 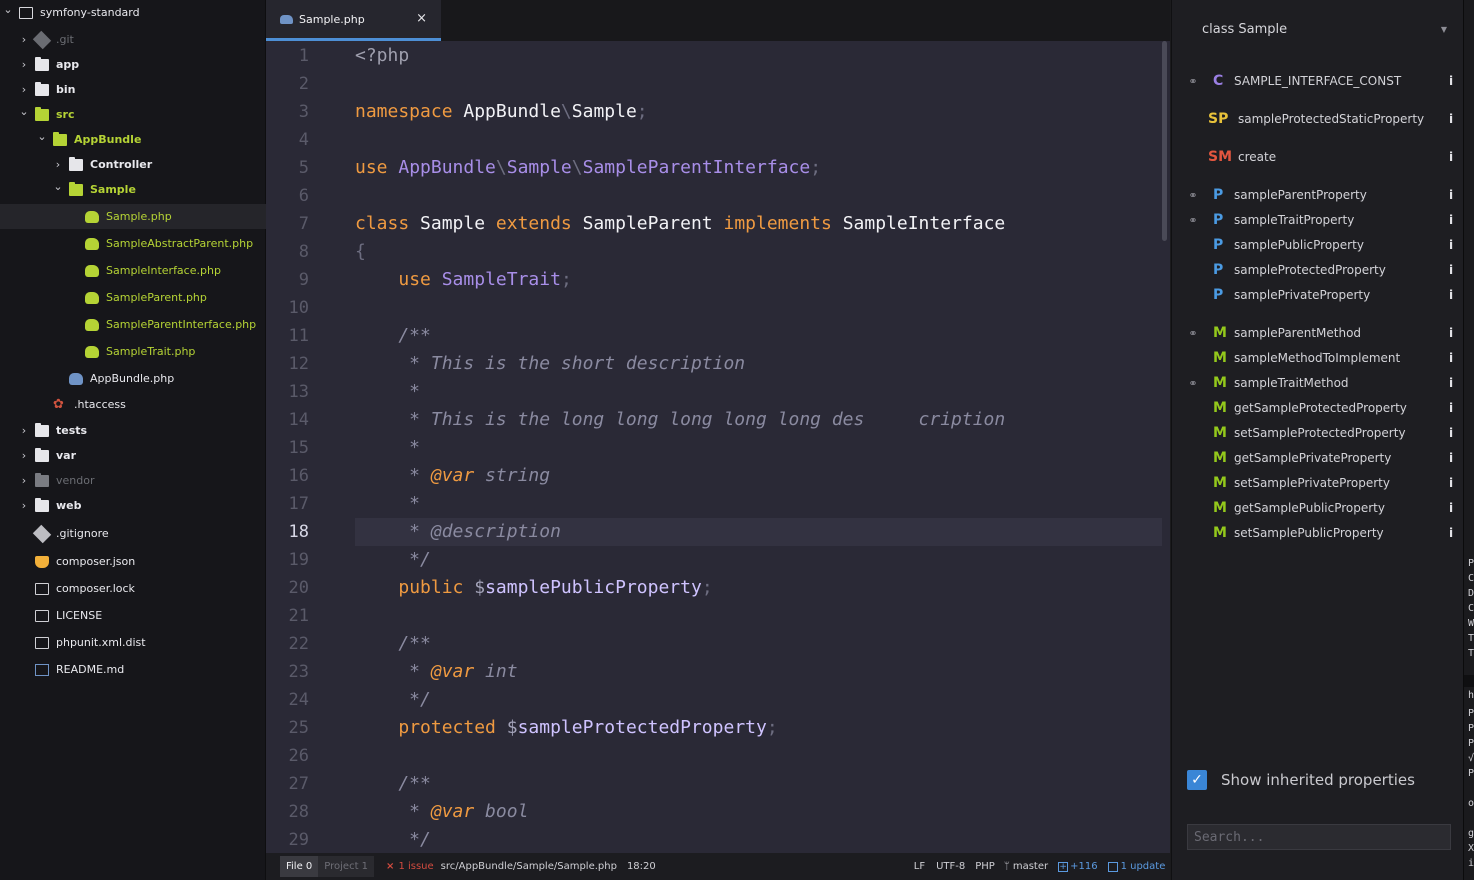 I want to click on outline-item: ⚭ PsampleParentProperty i, so click(x=1318, y=195).